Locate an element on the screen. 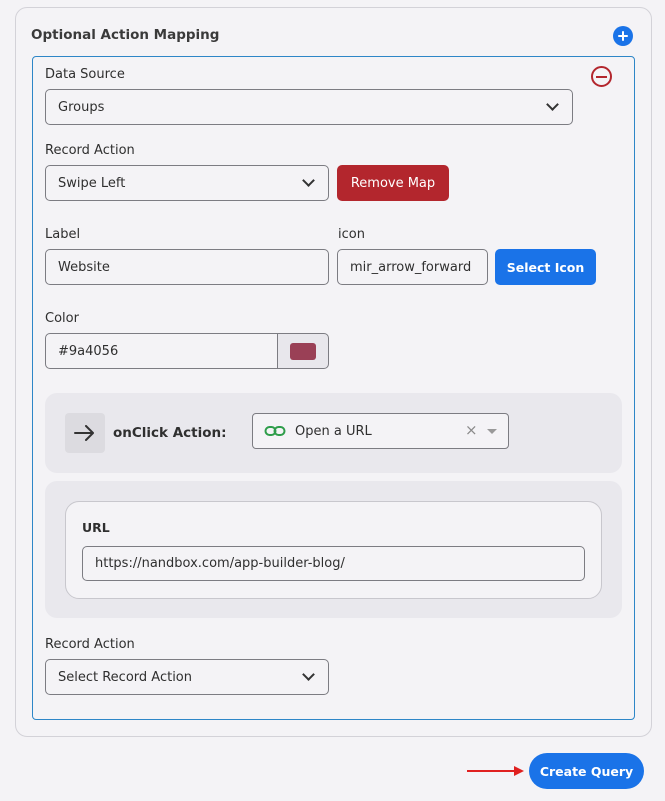 The image size is (665, 801). link-icon is located at coordinates (275, 433).